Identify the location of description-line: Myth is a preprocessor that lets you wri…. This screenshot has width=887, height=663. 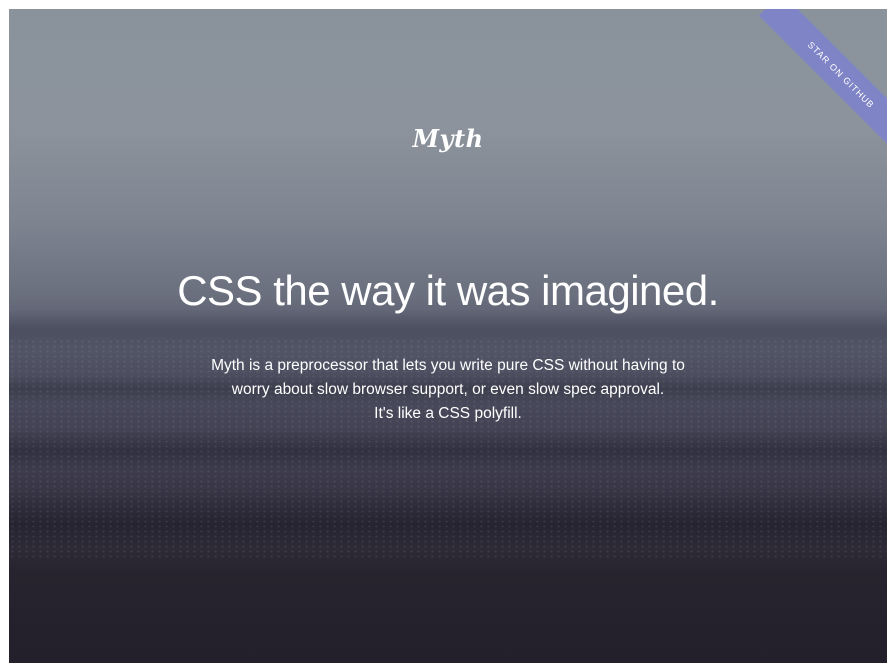
(448, 365).